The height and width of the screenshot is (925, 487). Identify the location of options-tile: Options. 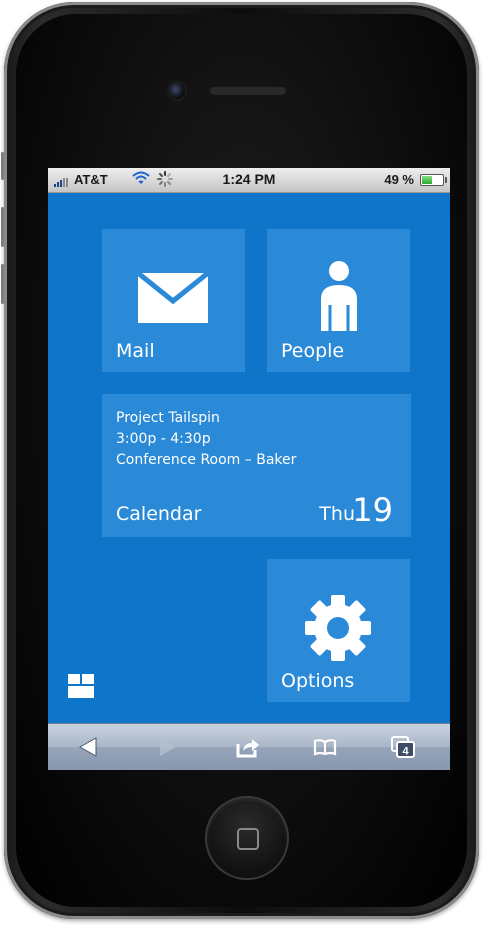
(338, 630).